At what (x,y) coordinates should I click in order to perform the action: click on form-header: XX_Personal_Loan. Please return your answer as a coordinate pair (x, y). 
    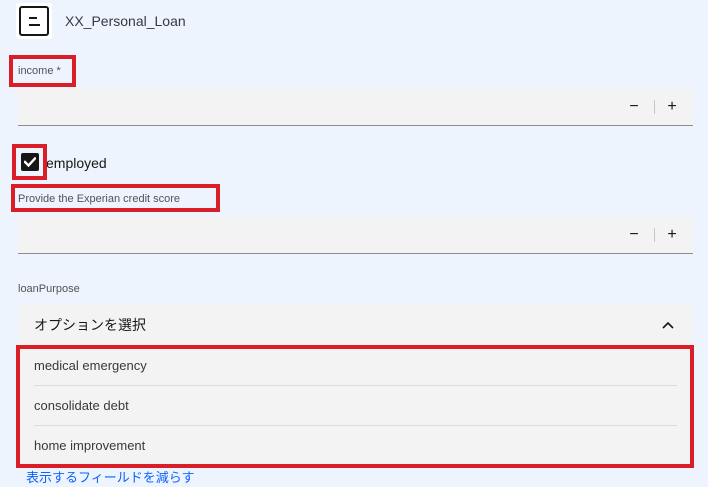
    Looking at the image, I should click on (101, 21).